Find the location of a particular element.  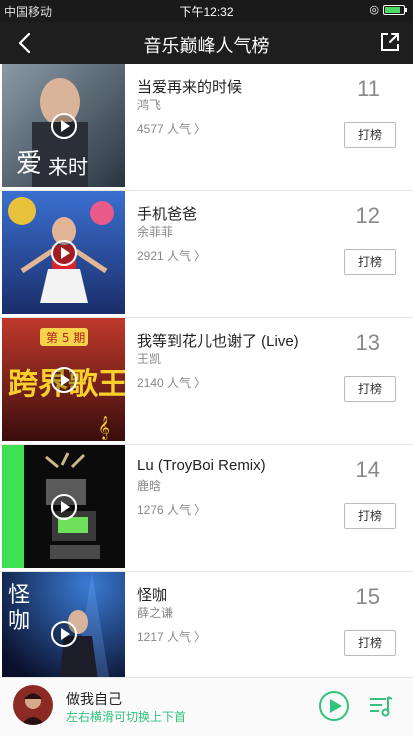

status-time: 下午12:32 is located at coordinates (206, 12).